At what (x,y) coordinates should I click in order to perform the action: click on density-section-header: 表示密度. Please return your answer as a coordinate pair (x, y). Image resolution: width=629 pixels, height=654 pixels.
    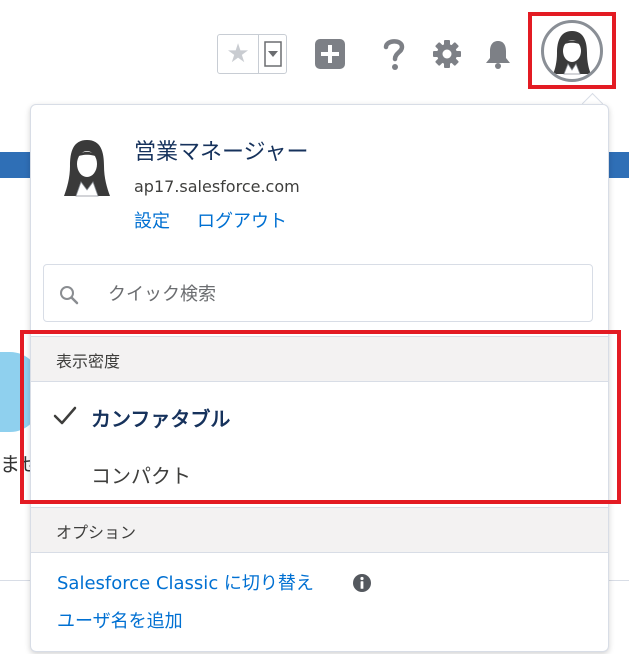
    Looking at the image, I should click on (319, 359).